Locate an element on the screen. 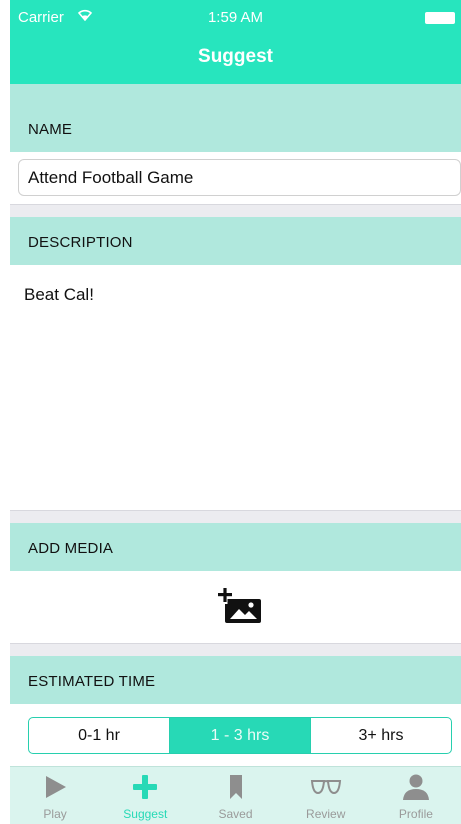 This screenshot has height=824, width=461. tab-bar: Play Suggest Saved Review Profile is located at coordinates (235, 795).